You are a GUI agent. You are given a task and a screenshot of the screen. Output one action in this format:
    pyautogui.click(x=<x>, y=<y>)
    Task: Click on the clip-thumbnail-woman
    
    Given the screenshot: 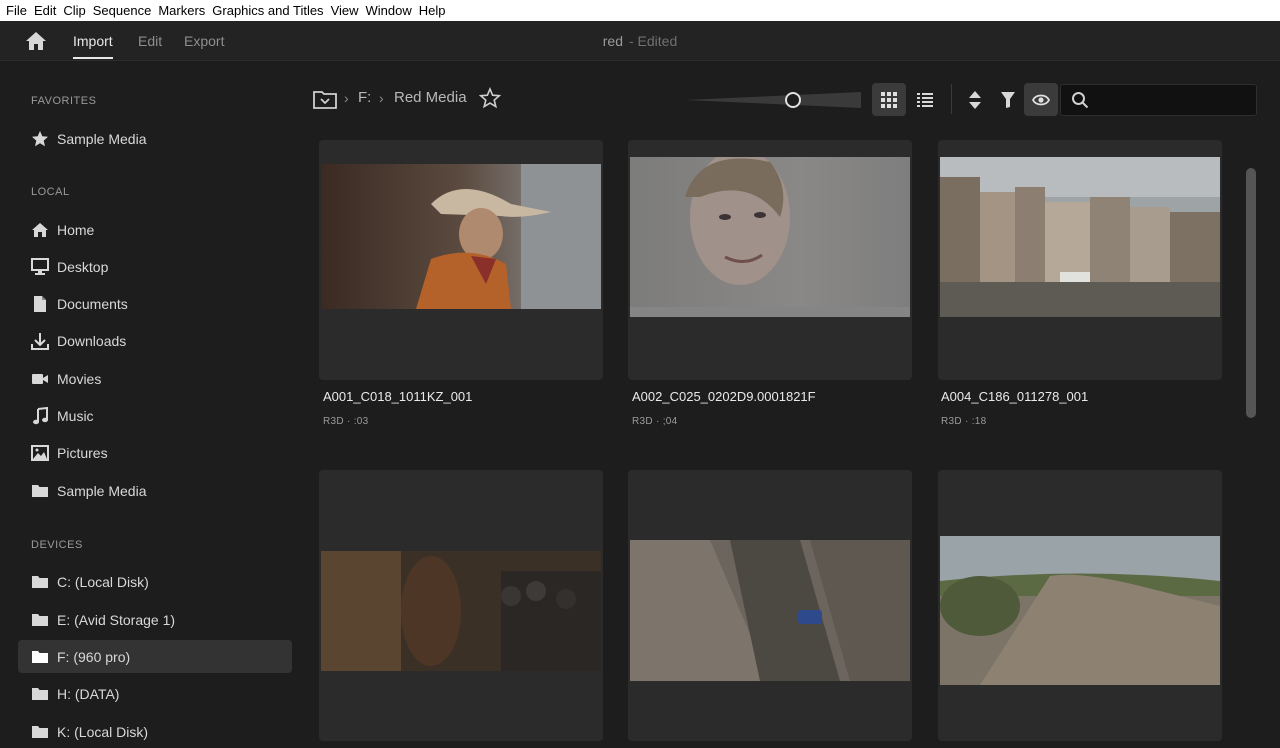 What is the action you would take?
    pyautogui.click(x=770, y=237)
    